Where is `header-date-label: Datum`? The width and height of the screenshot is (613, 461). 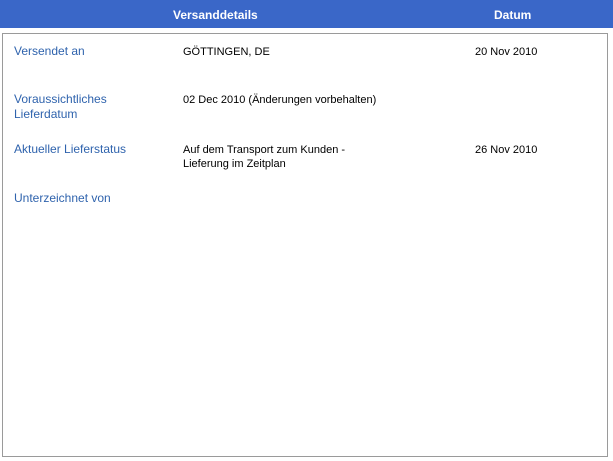 header-date-label: Datum is located at coordinates (513, 15).